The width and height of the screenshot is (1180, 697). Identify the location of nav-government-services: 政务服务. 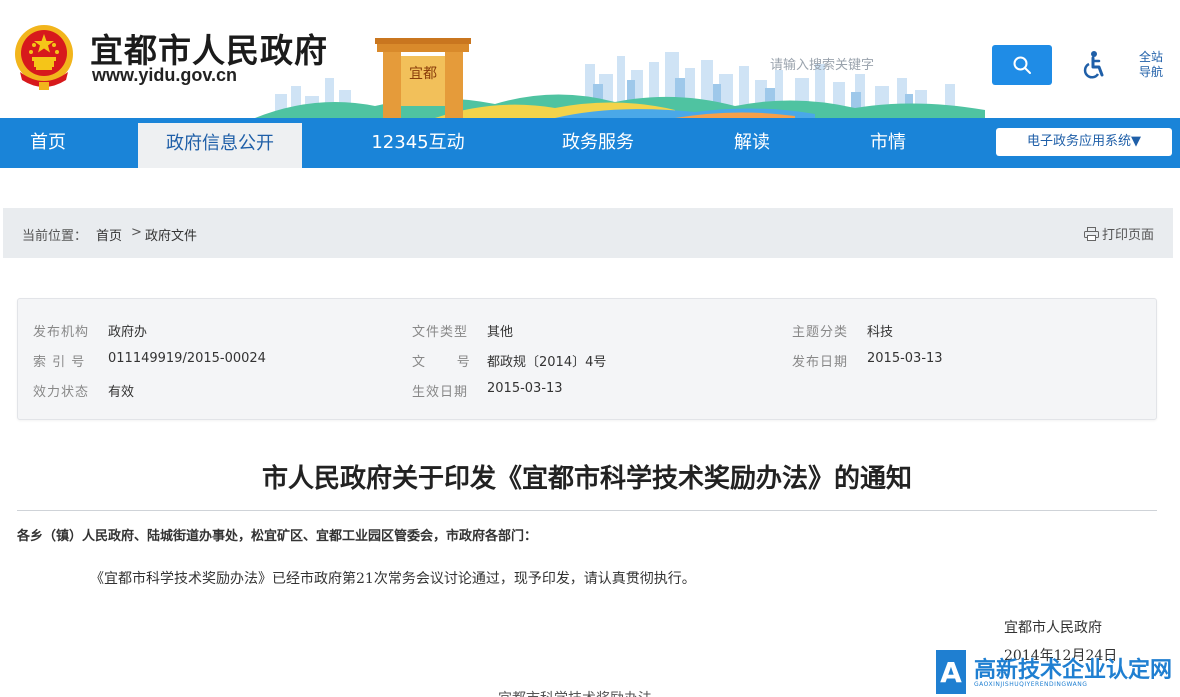
(598, 143).